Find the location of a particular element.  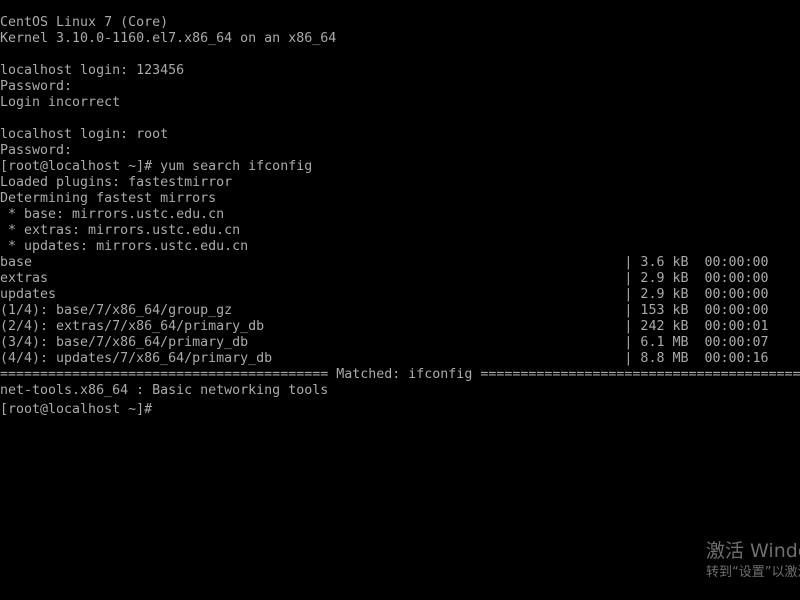

os-banner-line: CentOS Linux 7 (Core) is located at coordinates (84, 22).